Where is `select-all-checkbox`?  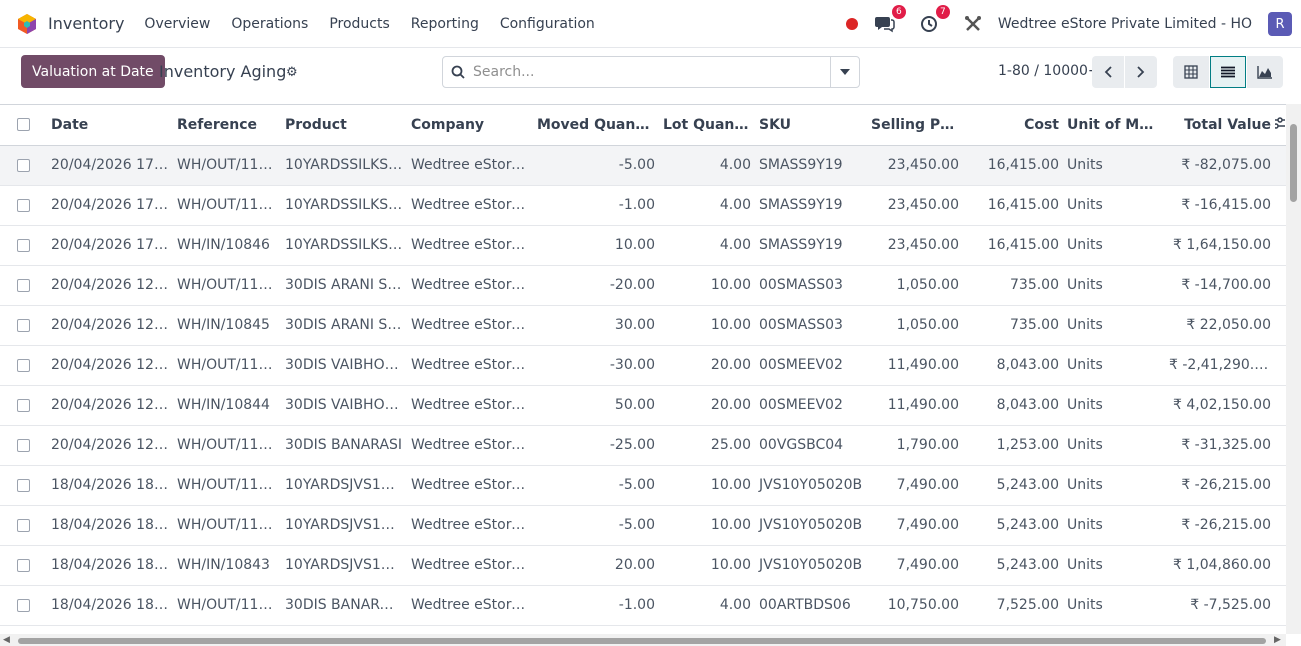 select-all-checkbox is located at coordinates (23, 125).